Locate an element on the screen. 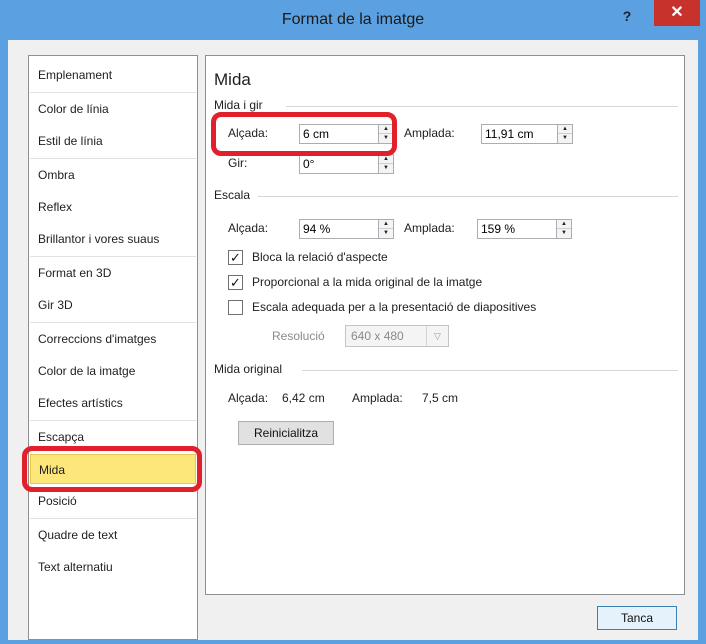 This screenshot has width=706, height=644. sidebar-item-picture-corrections: Correccions d'imatges is located at coordinates (113, 339).